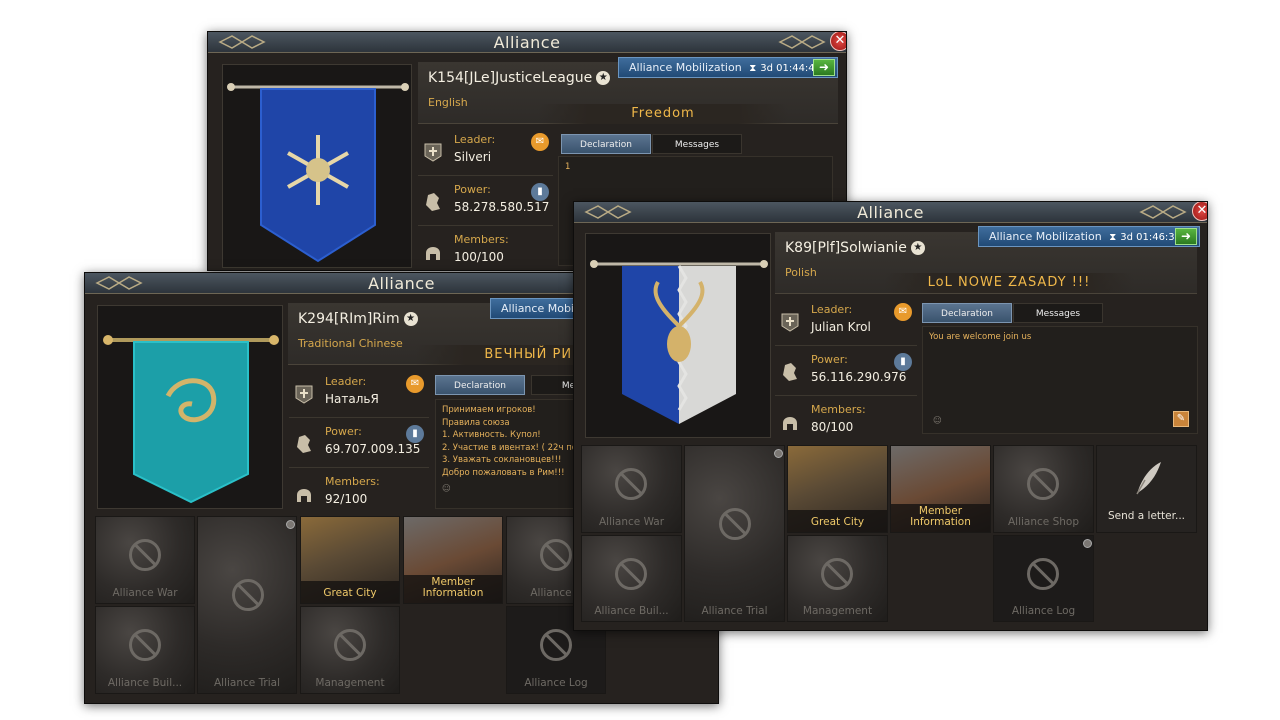 This screenshot has height=720, width=1280. What do you see at coordinates (373, 449) in the screenshot?
I see `power-value: 69.707.009.135` at bounding box center [373, 449].